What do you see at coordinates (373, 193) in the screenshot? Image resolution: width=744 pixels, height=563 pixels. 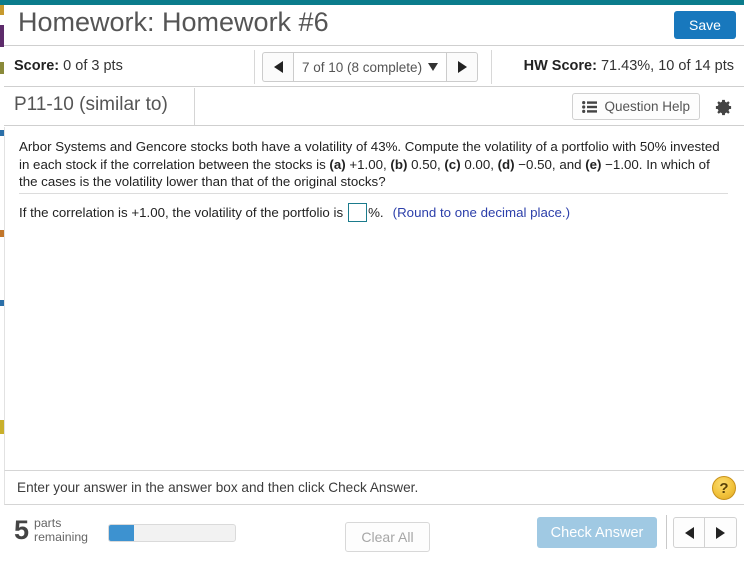 I see `question-answer-divider` at bounding box center [373, 193].